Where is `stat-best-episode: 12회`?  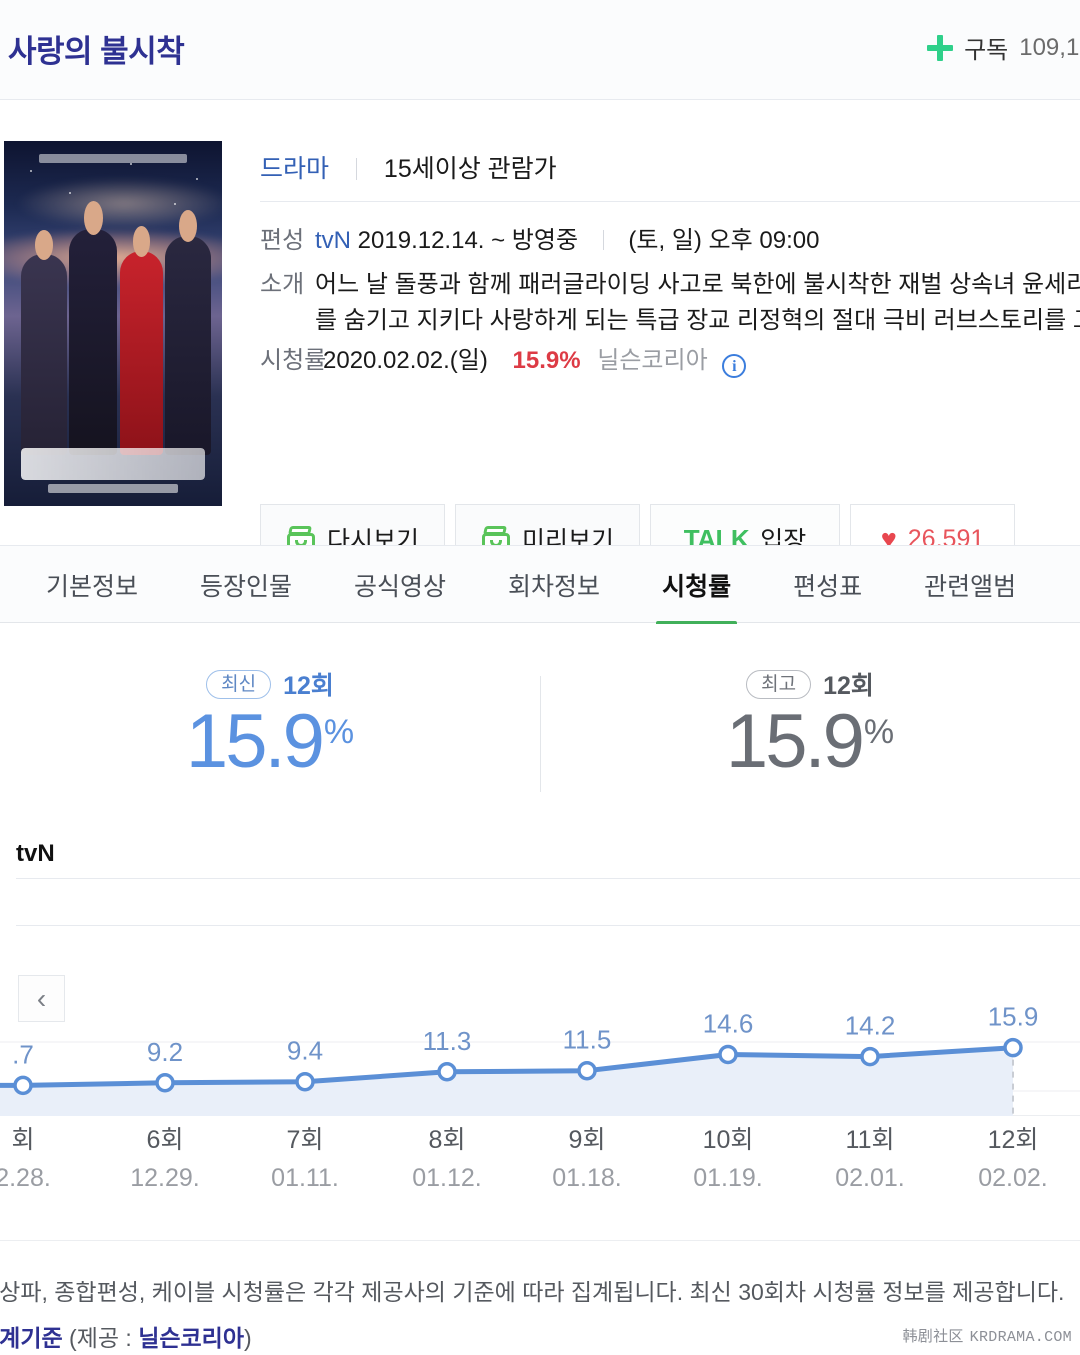 stat-best-episode: 12회 is located at coordinates (848, 686).